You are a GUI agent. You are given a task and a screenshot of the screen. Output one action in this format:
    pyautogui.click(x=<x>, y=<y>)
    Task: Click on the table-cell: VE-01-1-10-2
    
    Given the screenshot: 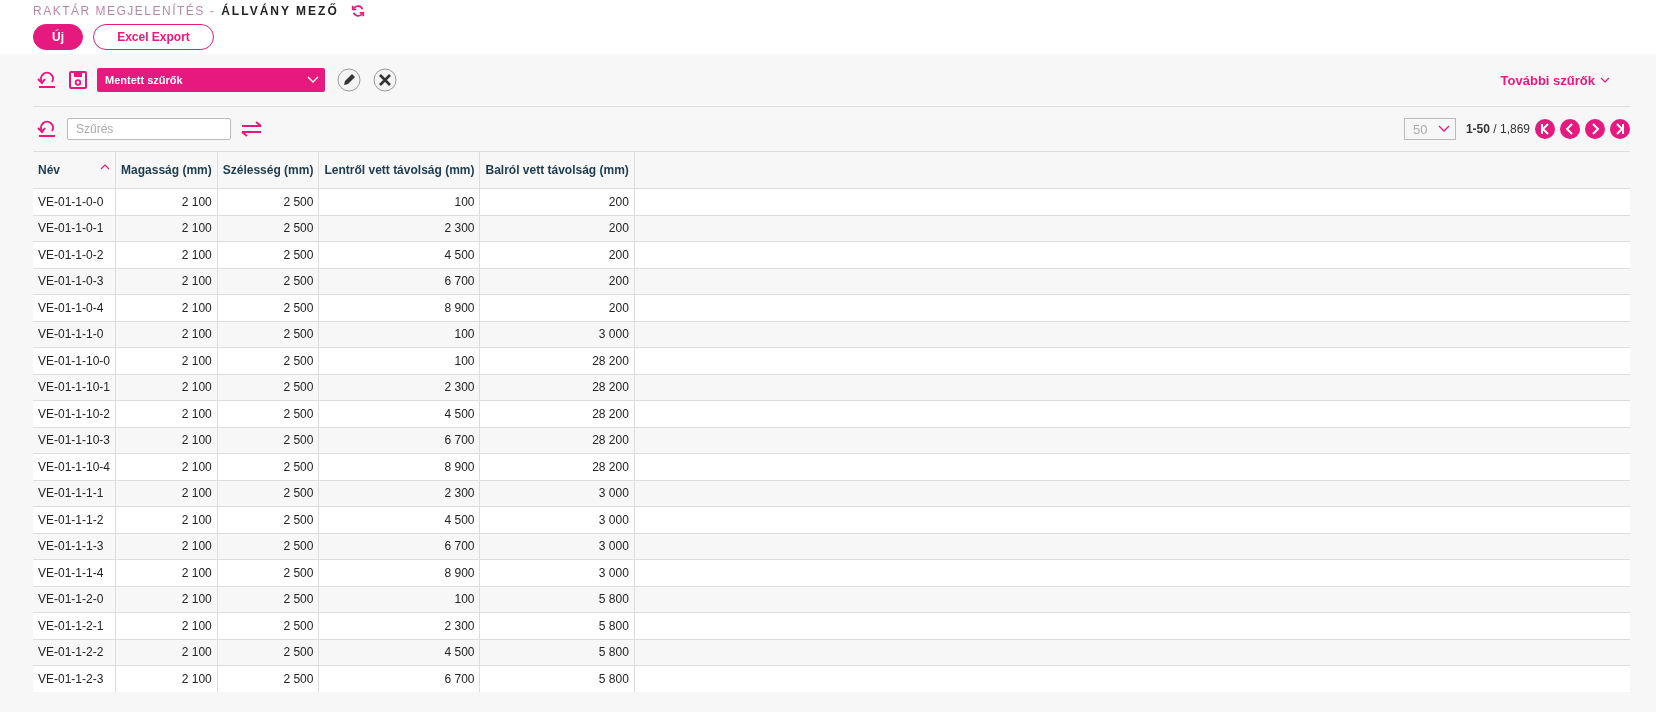 What is the action you would take?
    pyautogui.click(x=74, y=413)
    